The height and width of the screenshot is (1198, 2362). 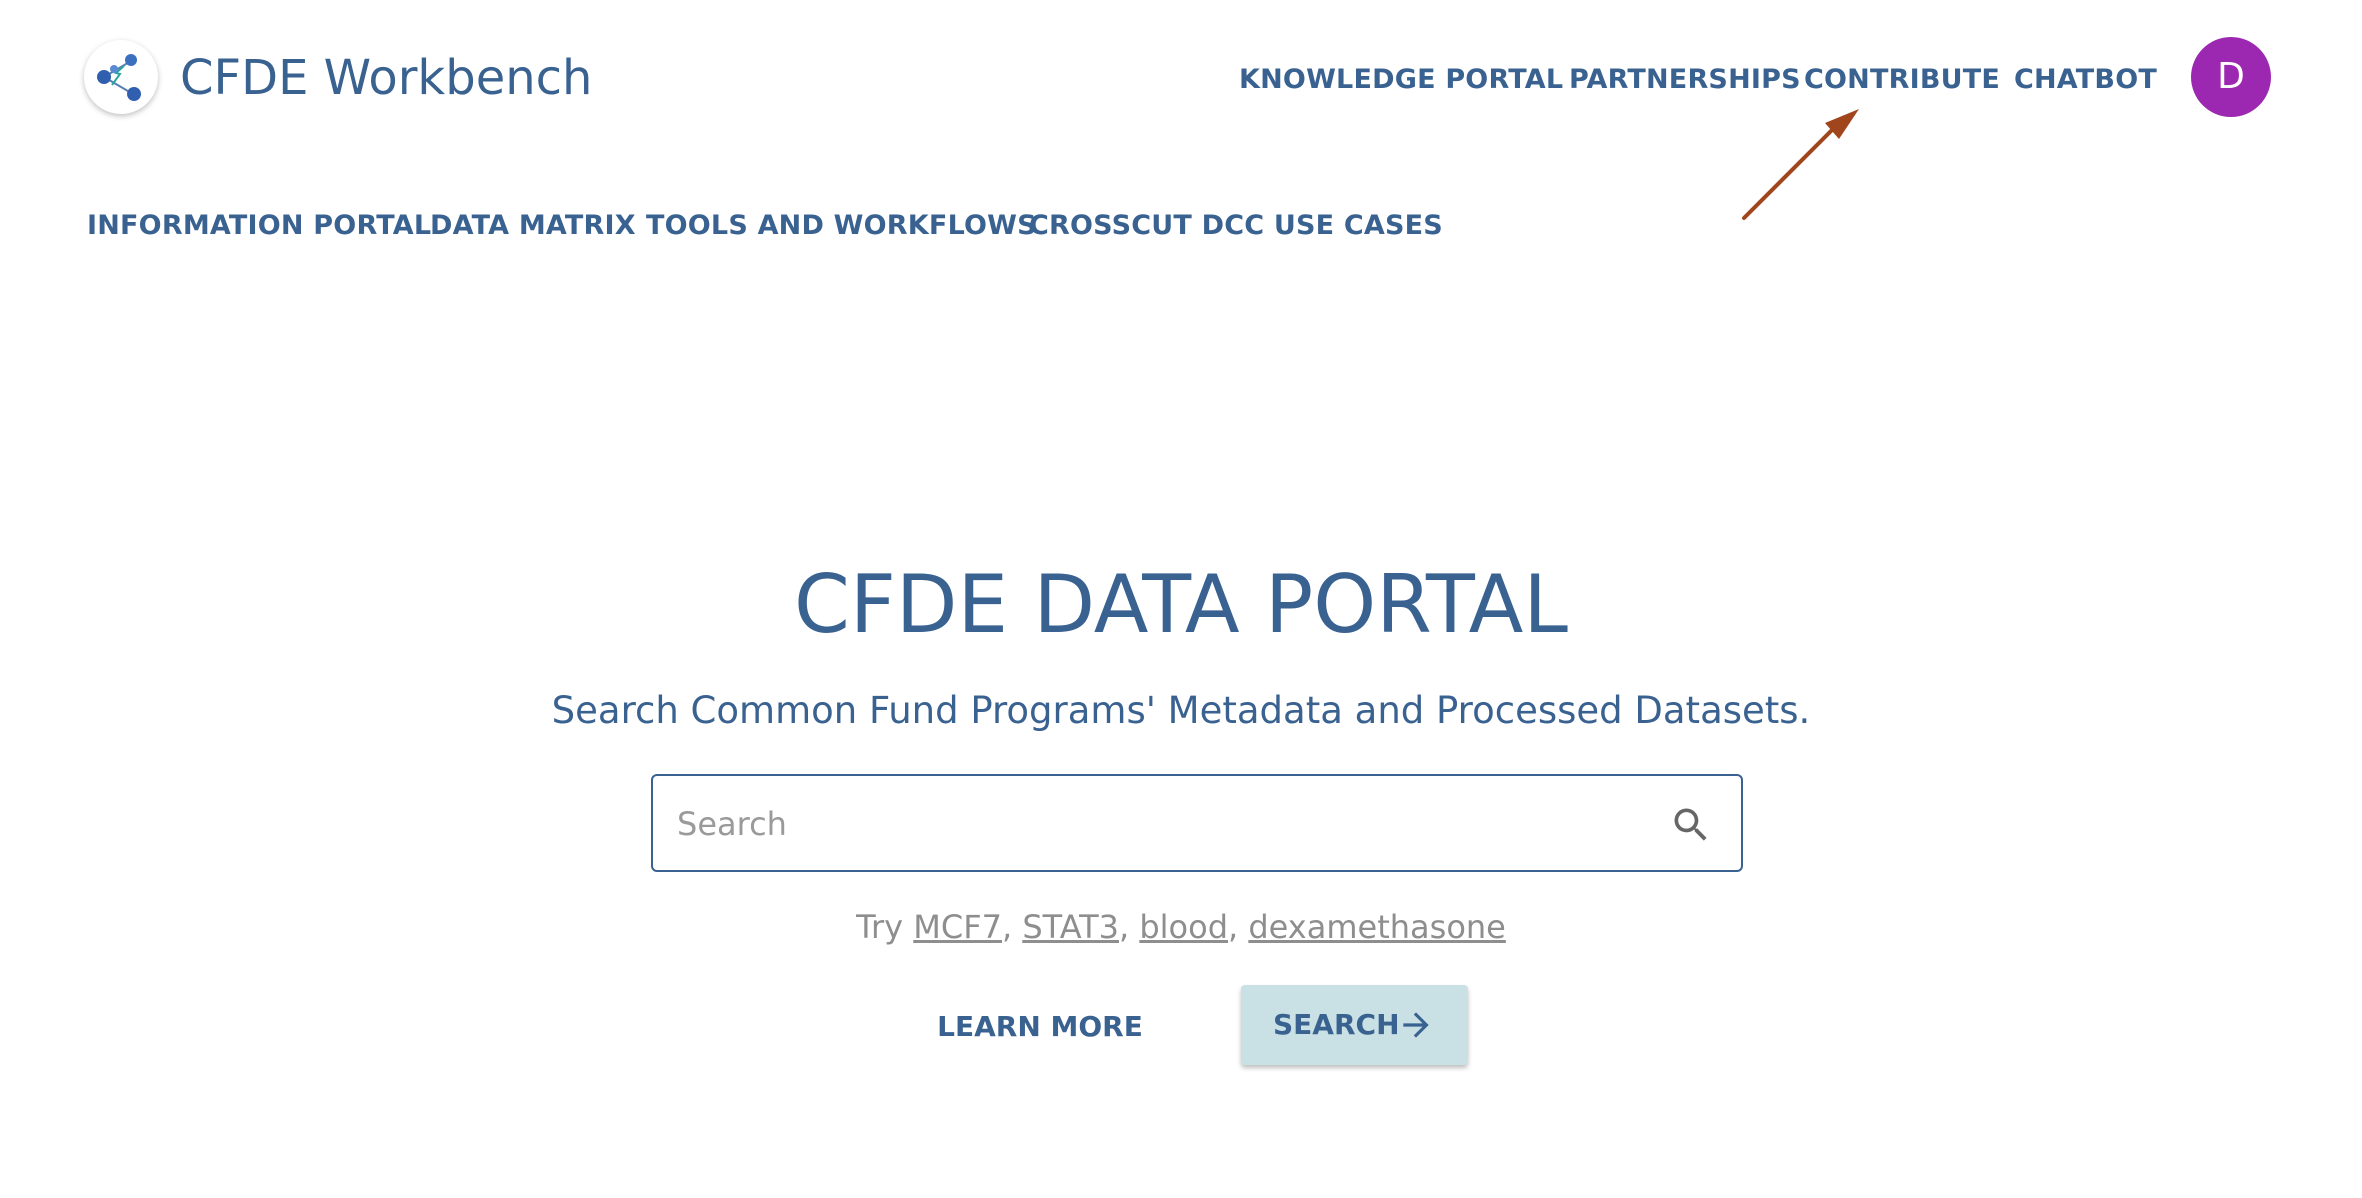 What do you see at coordinates (259, 226) in the screenshot?
I see `subnav-information-portal: INFORMATION PORTAL` at bounding box center [259, 226].